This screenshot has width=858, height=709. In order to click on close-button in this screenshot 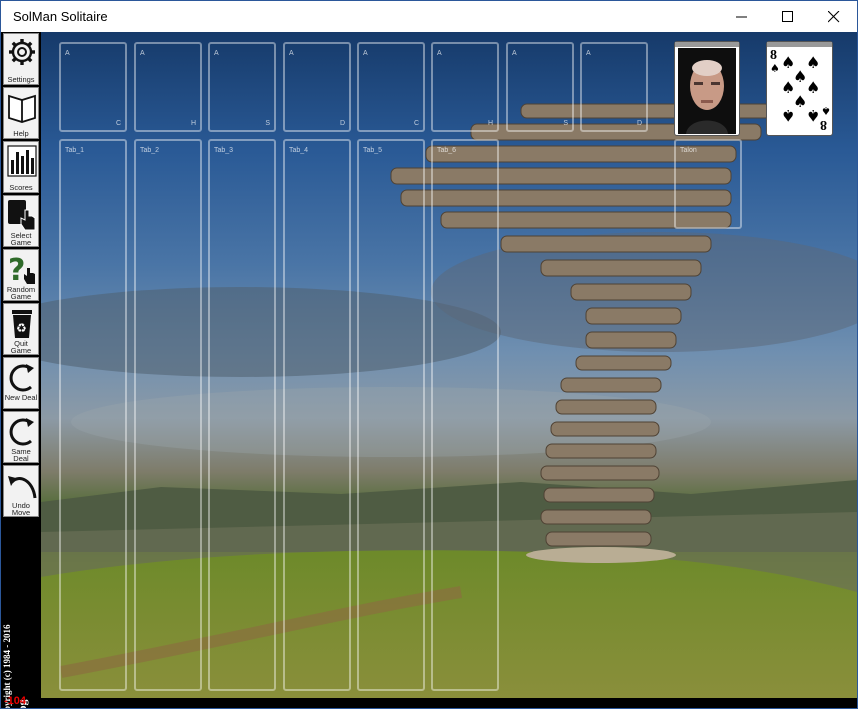, I will do `click(834, 16)`.